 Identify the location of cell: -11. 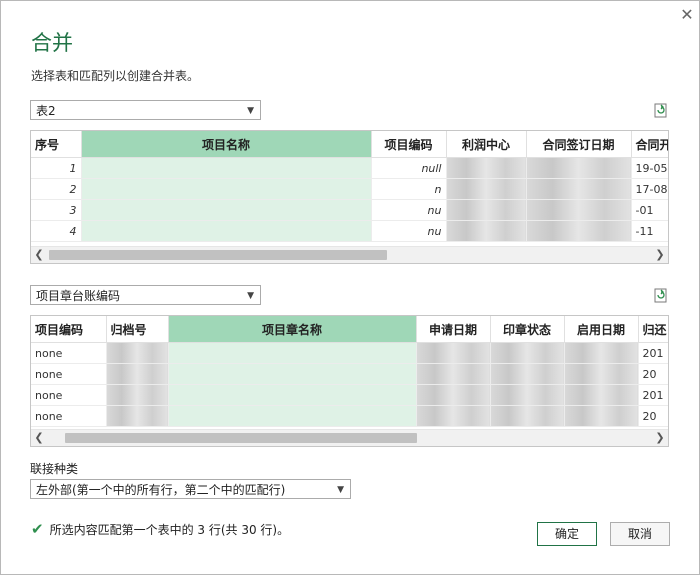
(649, 231).